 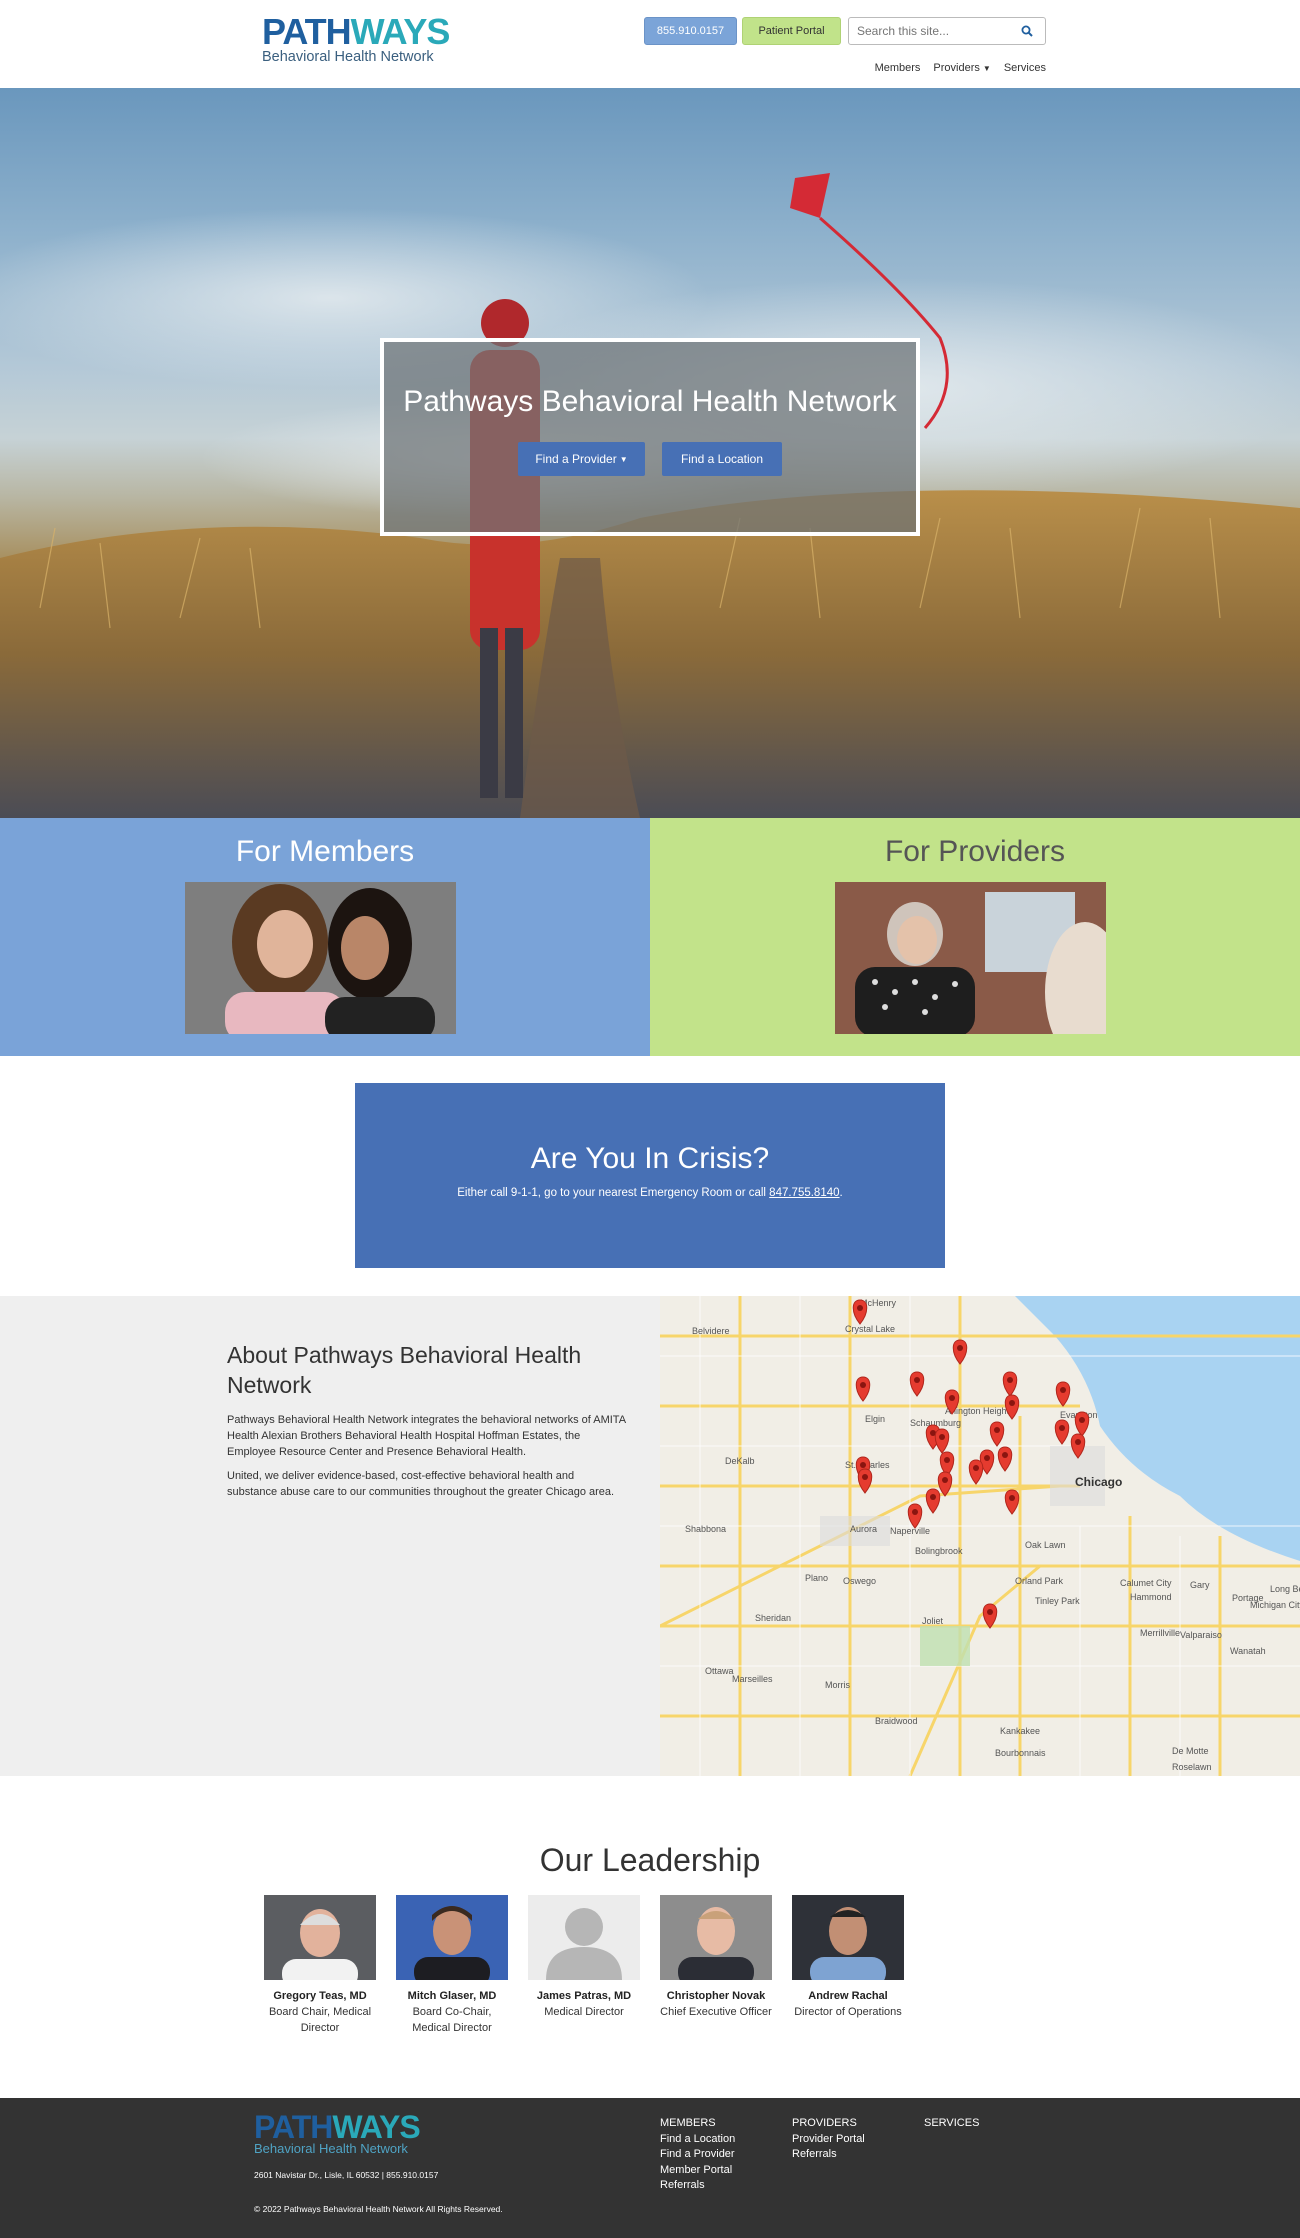 What do you see at coordinates (452, 1996) in the screenshot?
I see `leader-name: Mitch Glaser, MD` at bounding box center [452, 1996].